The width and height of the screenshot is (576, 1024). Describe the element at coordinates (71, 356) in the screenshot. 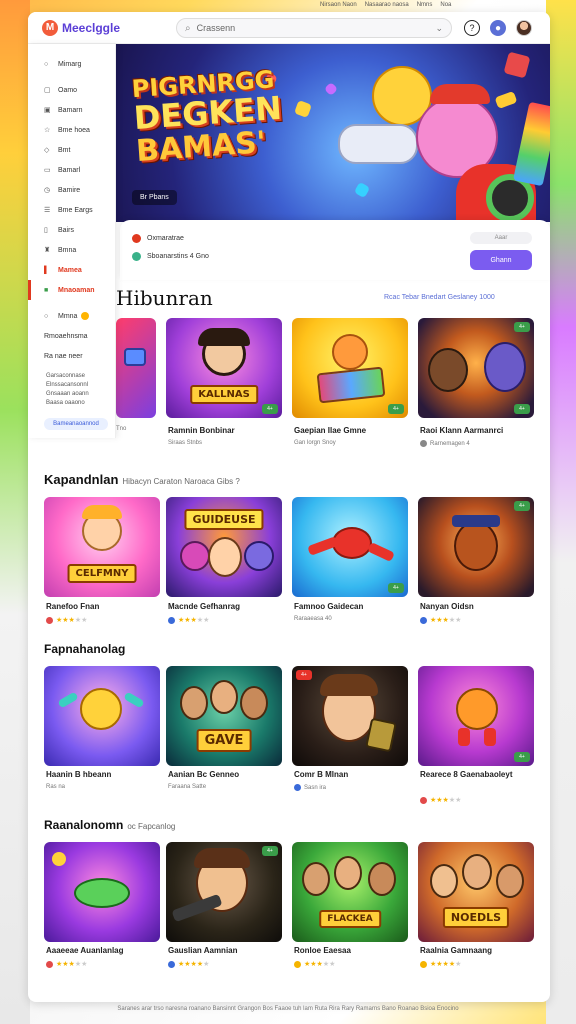

I see `sidebar-sub-item: Ra nae neer` at that location.